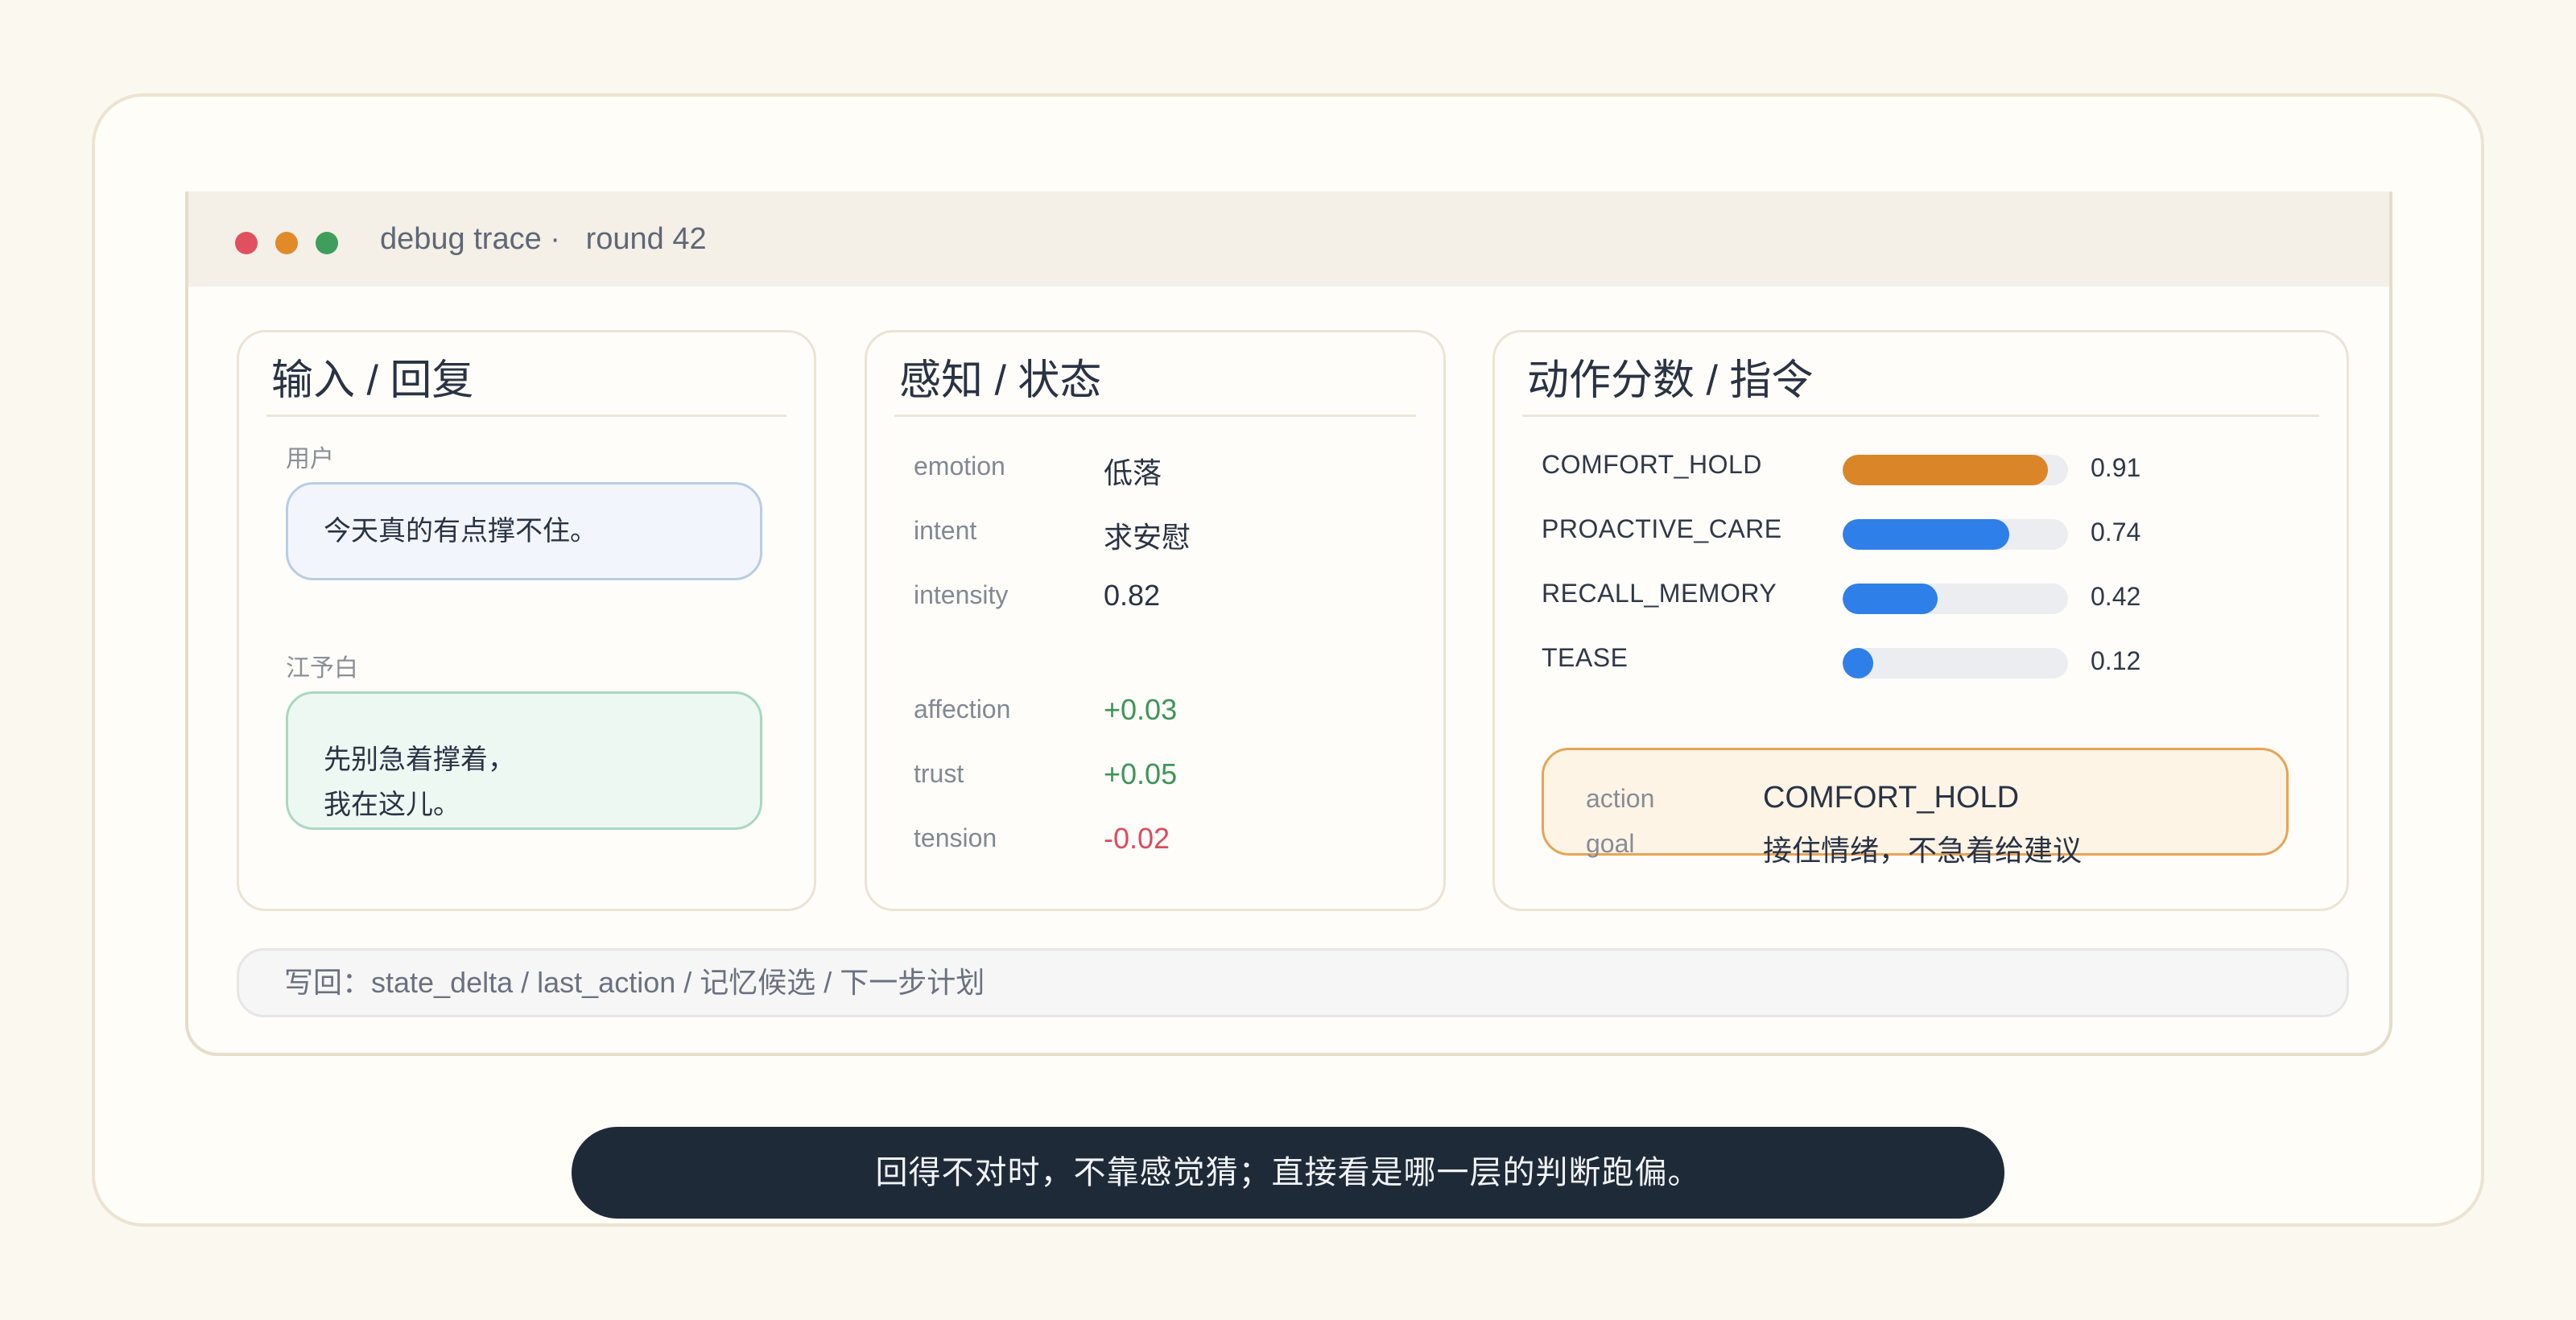 This screenshot has width=2576, height=1320. Describe the element at coordinates (1137, 838) in the screenshot. I see `tension-delta: -0.02` at that location.